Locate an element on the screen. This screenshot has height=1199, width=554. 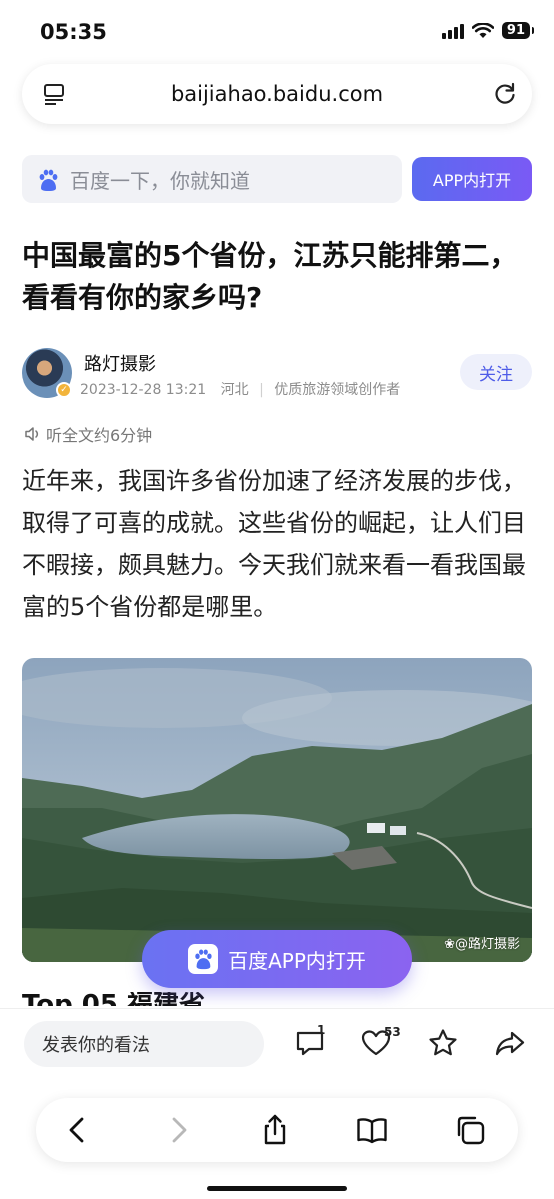
search-placeholder: 百度一下，你就知道 is located at coordinates (160, 180).